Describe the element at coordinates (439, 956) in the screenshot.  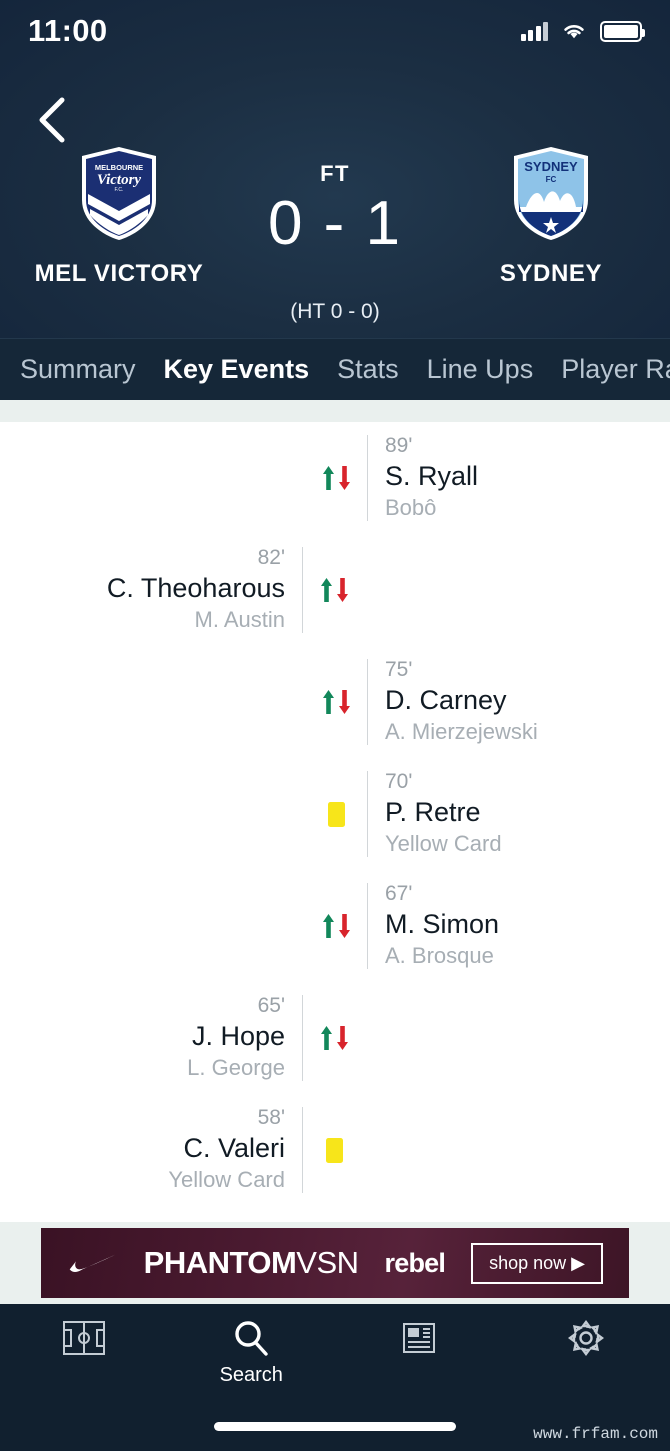
I see `event-detail: A. Brosque` at that location.